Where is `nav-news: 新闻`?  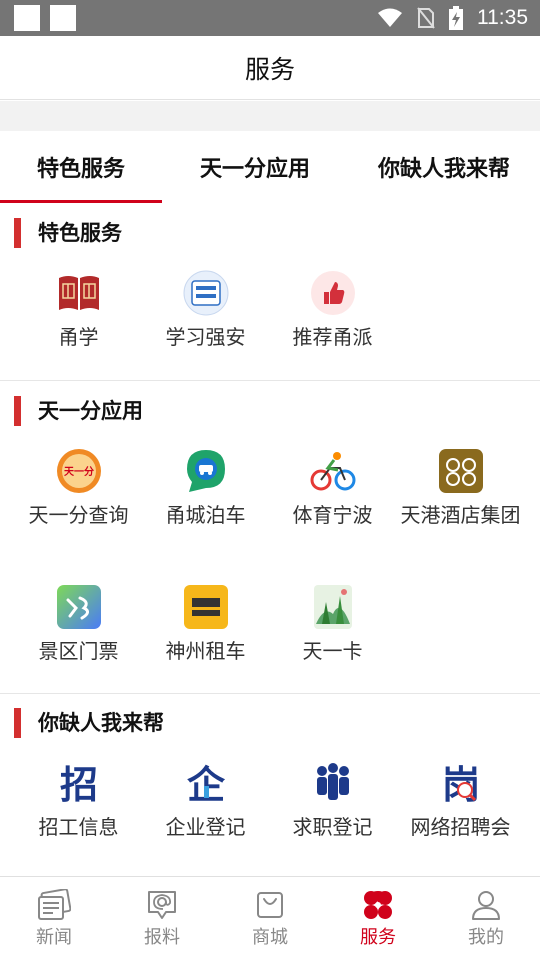
nav-news: 新闻 is located at coordinates (54, 918).